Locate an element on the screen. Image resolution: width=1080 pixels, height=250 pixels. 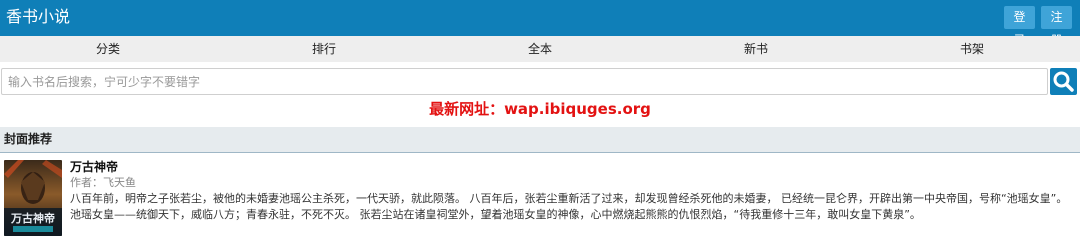
book-cover-image: 万古神帝 is located at coordinates (33, 198).